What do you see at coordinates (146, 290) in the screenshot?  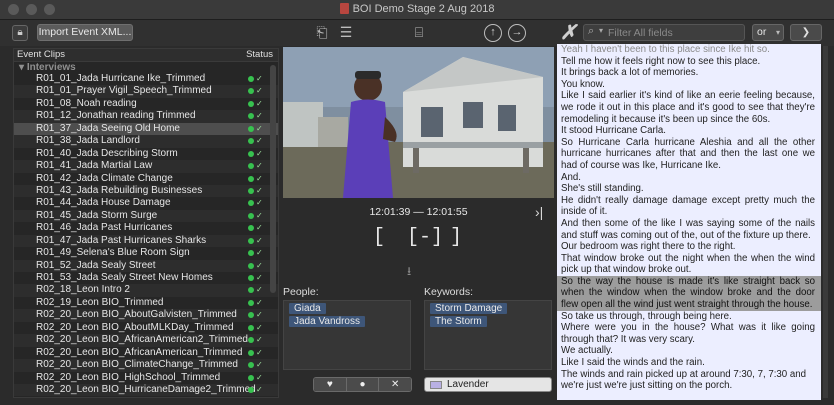 I see `clip-row: R02_18_Leon Intro 2 ✓` at bounding box center [146, 290].